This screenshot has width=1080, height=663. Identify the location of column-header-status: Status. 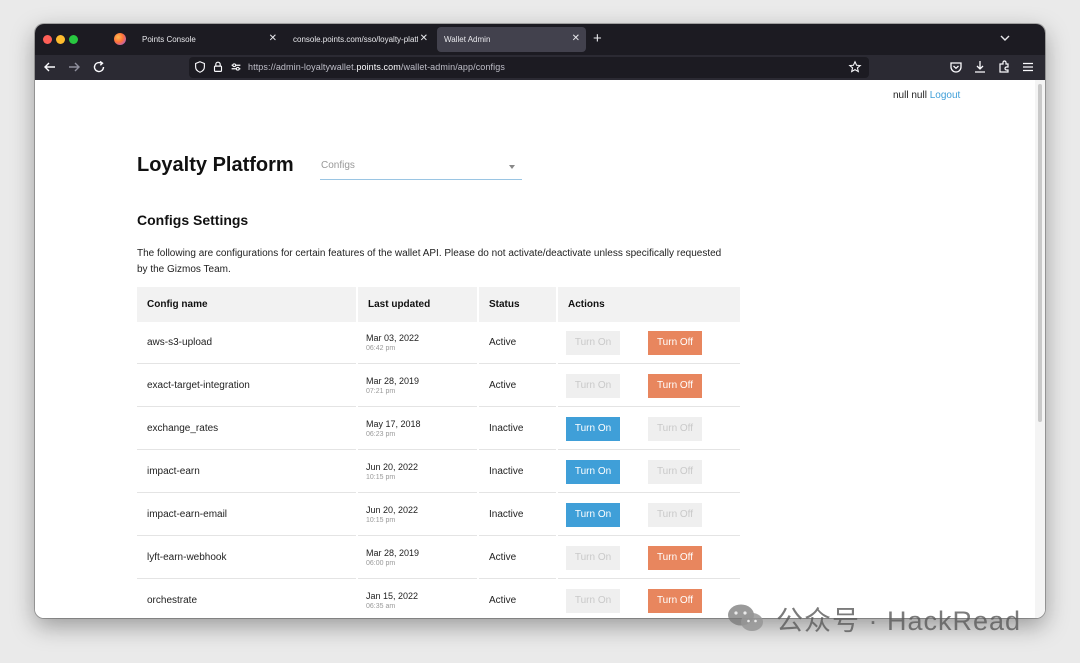
(517, 304).